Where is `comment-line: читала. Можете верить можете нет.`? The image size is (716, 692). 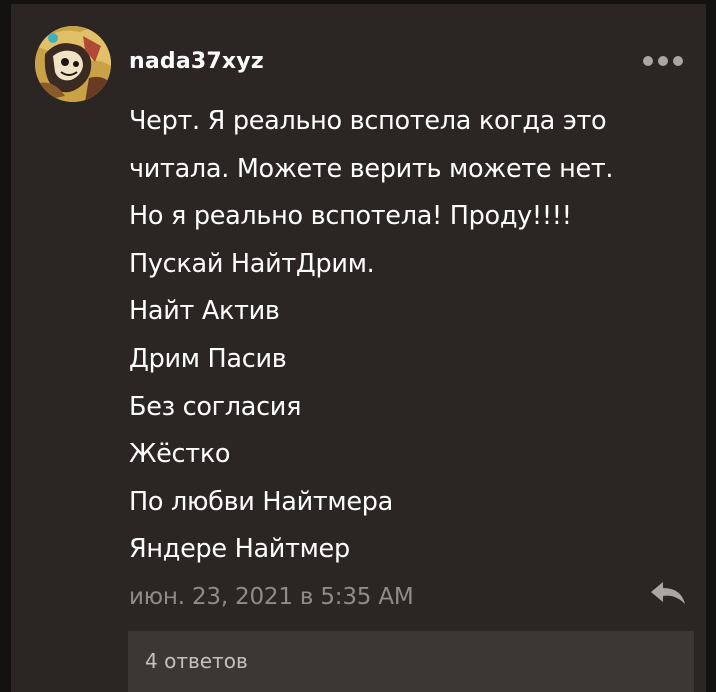
comment-line: читала. Можете верить можете нет. is located at coordinates (371, 168).